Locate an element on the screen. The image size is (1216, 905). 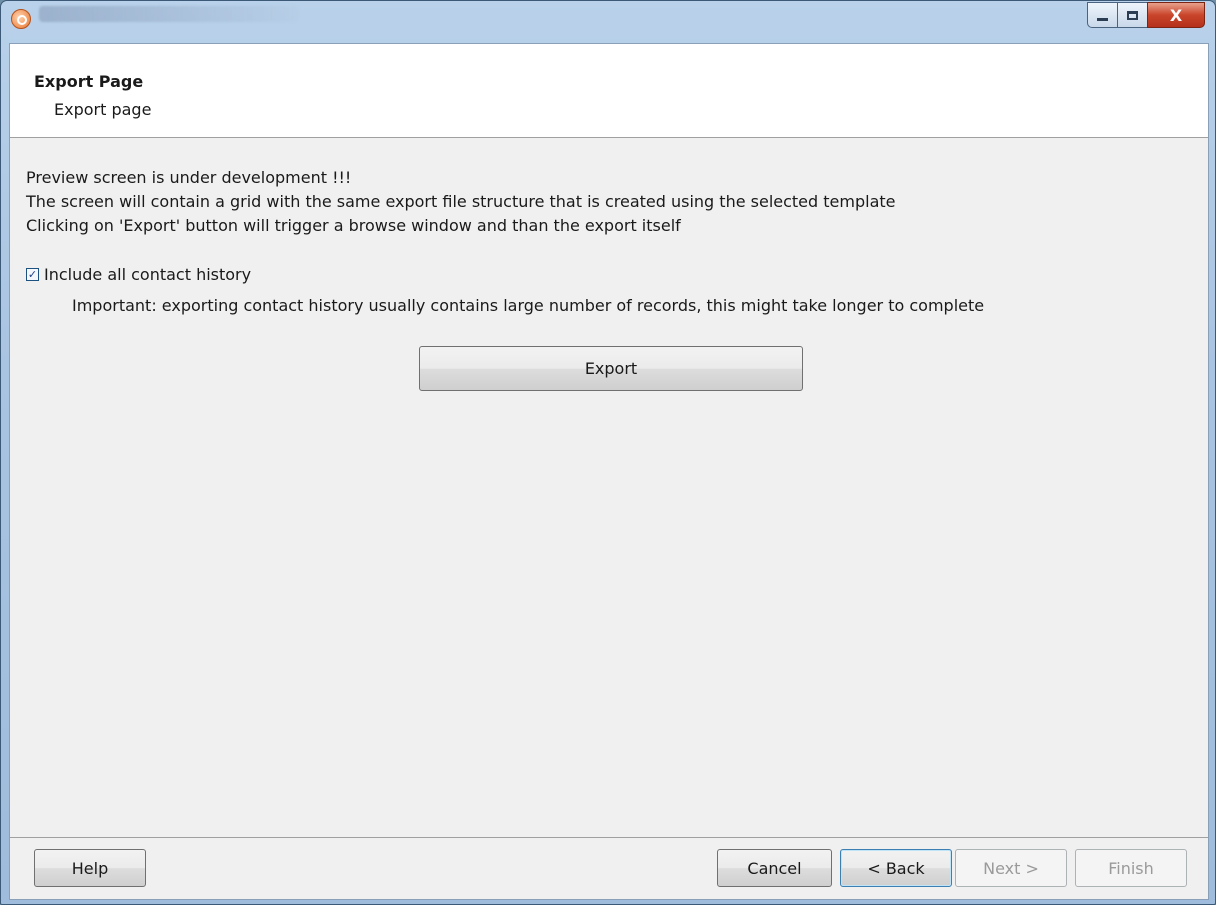
minimize-button is located at coordinates (1102, 15).